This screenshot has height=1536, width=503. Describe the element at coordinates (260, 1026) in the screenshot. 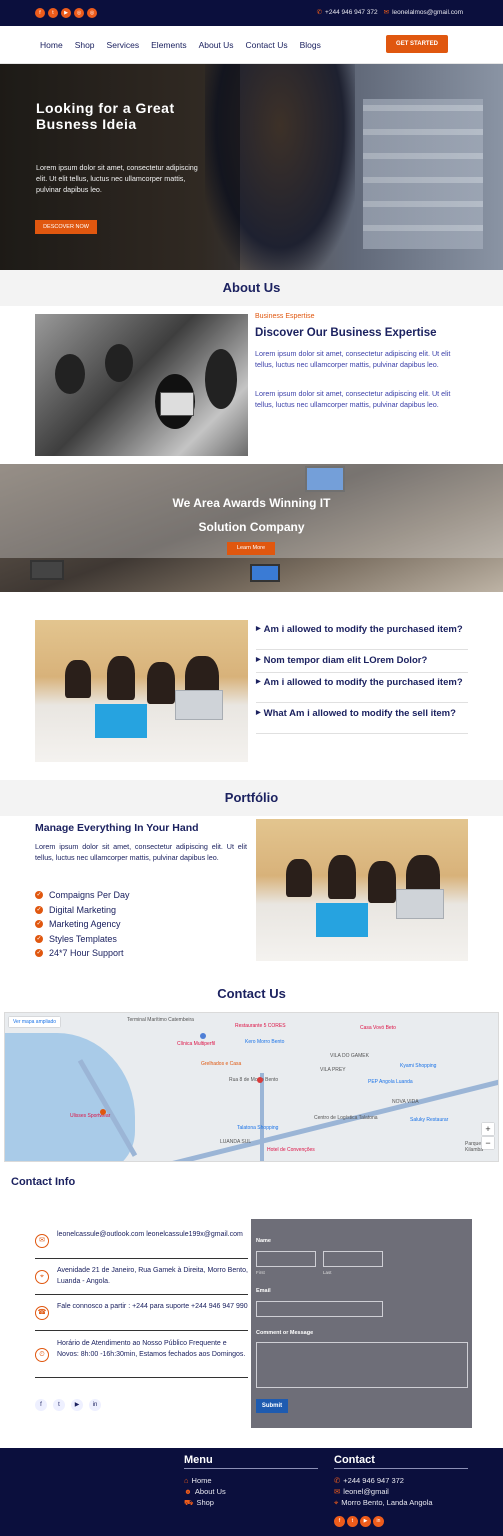

I see `map-label: Restaurante 5 CORES` at that location.